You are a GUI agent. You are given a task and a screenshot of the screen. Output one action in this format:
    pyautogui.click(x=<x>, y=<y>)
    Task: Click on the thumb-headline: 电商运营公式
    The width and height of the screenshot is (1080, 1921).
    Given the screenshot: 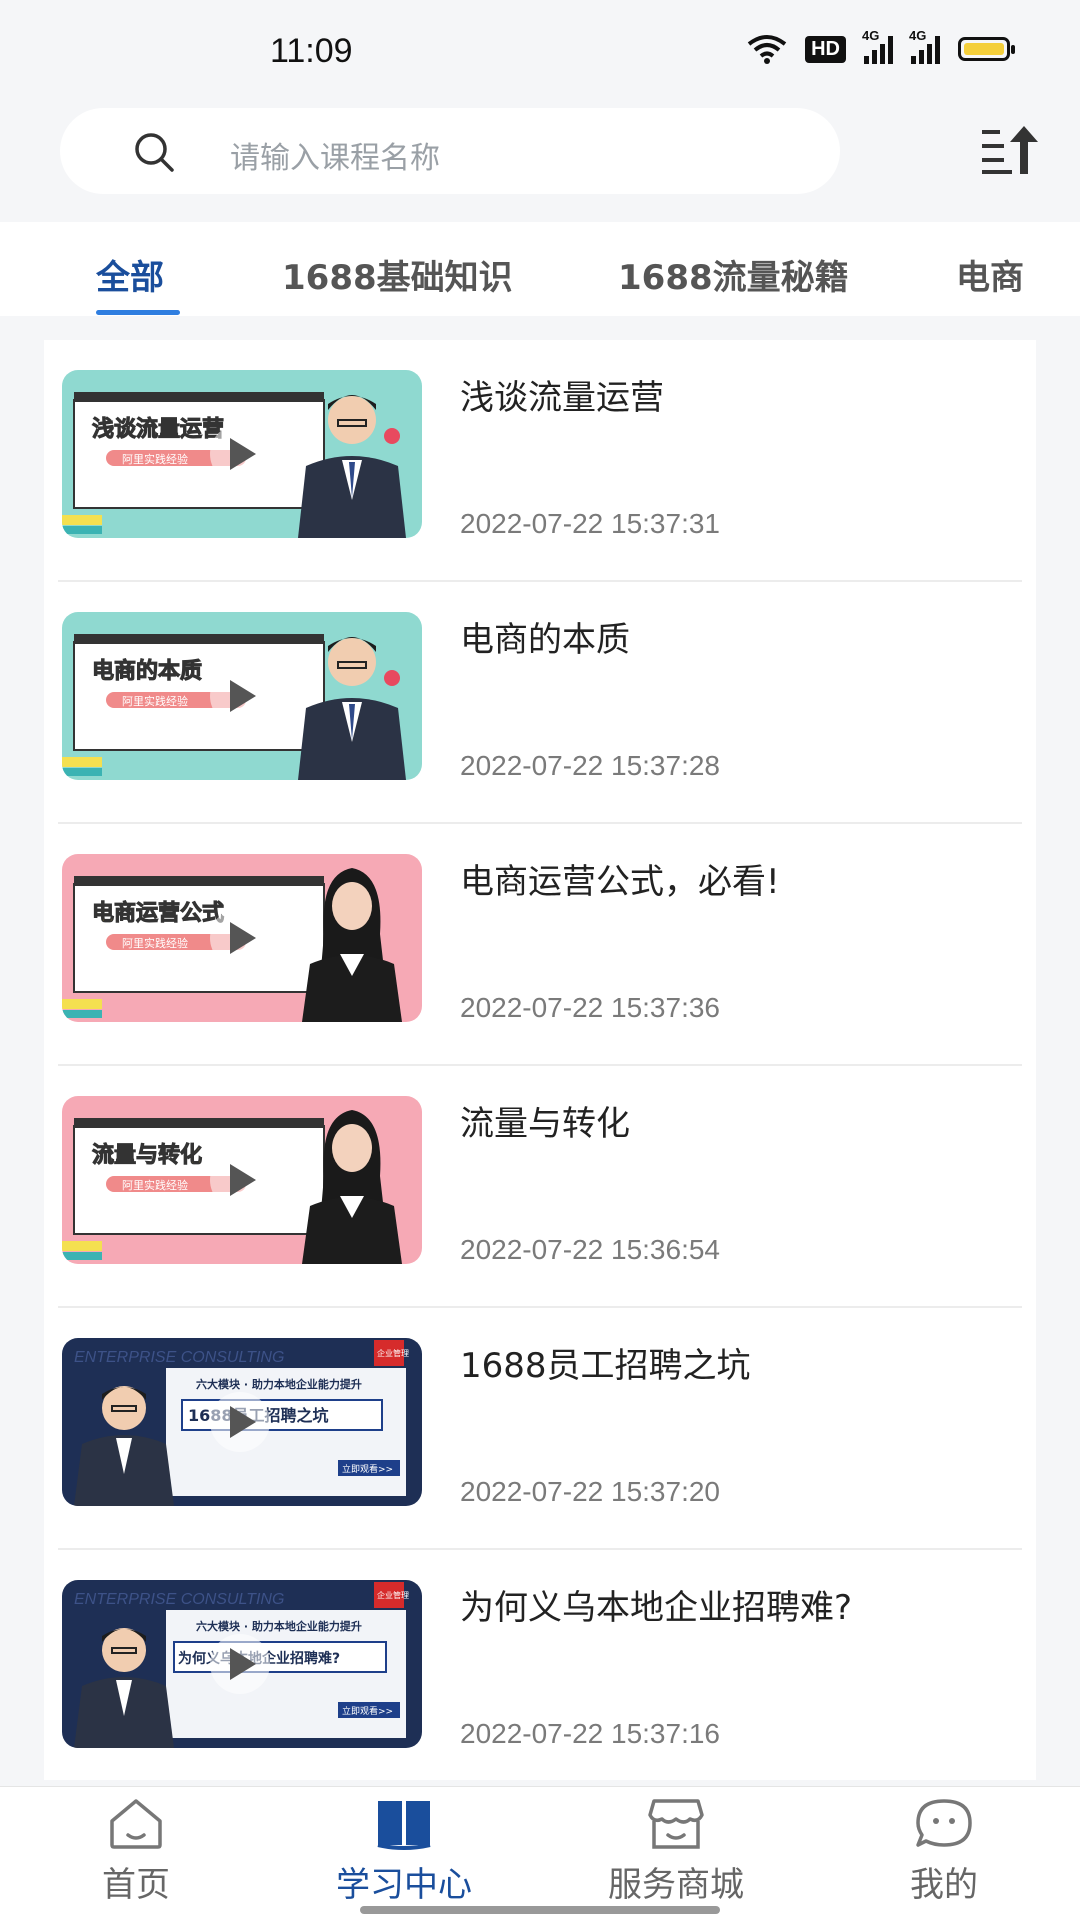 What is the action you would take?
    pyautogui.click(x=158, y=913)
    